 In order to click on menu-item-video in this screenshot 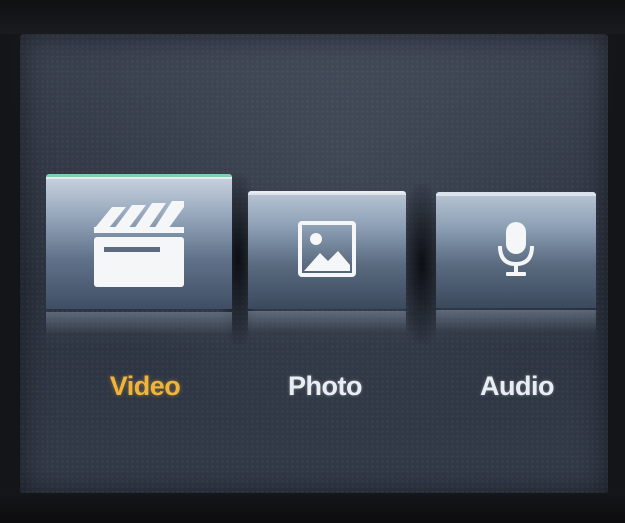, I will do `click(139, 261)`.